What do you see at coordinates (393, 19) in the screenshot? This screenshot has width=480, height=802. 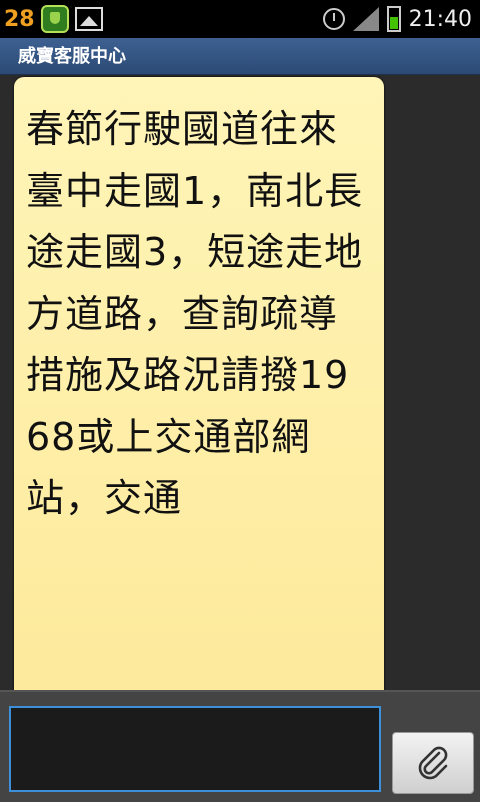 I see `battery-icon` at bounding box center [393, 19].